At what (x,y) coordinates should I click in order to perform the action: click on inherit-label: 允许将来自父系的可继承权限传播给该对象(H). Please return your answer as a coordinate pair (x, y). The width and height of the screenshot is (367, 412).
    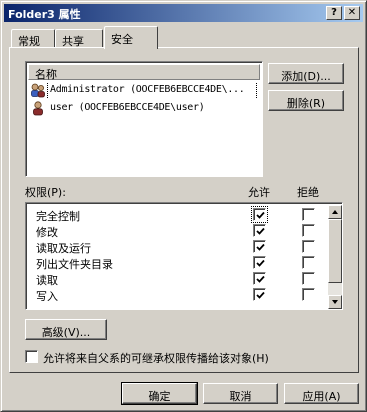
    Looking at the image, I should click on (156, 358).